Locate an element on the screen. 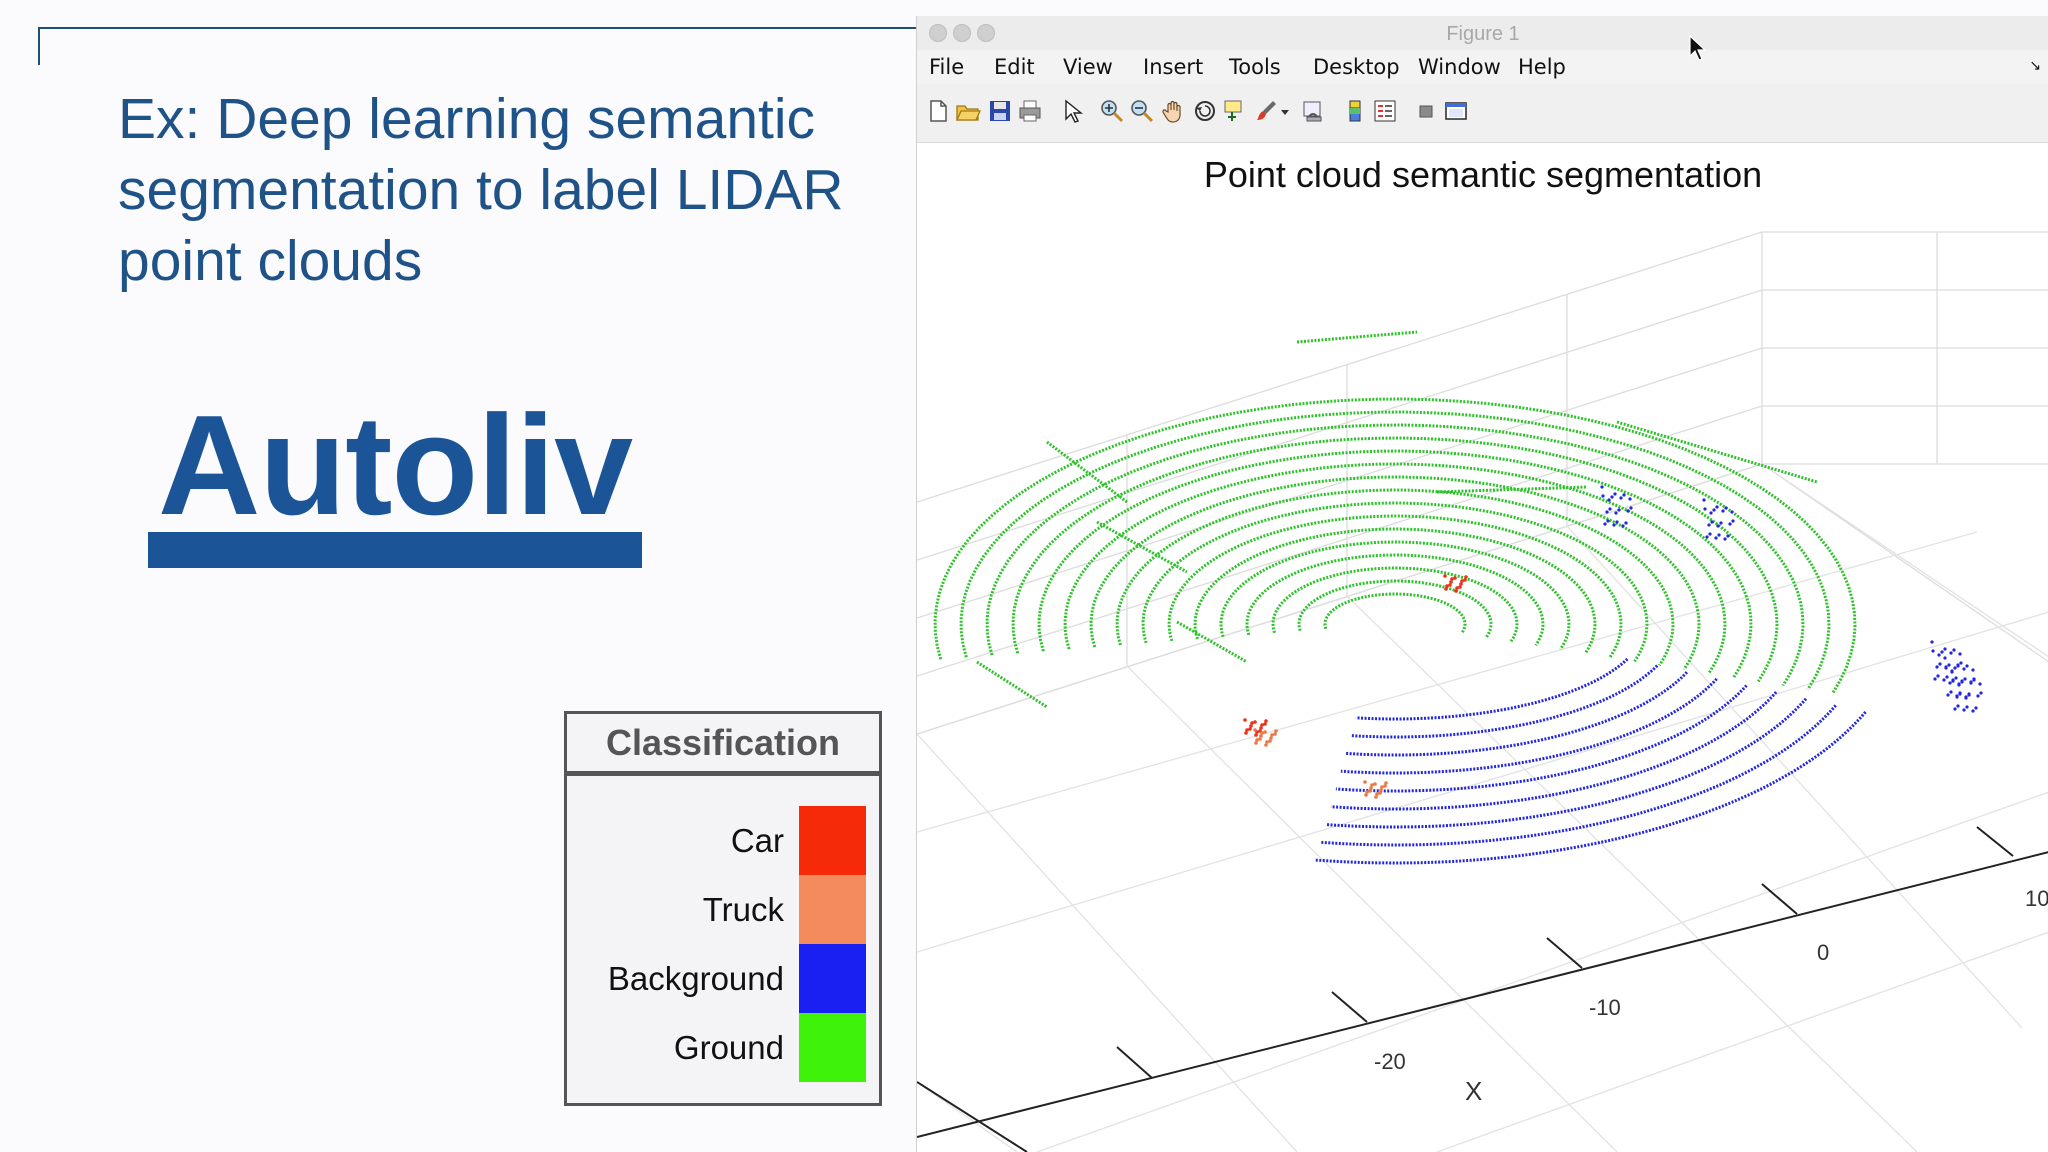 This screenshot has width=2048, height=1152. x-tick-label-10: 10 is located at coordinates (2036, 898).